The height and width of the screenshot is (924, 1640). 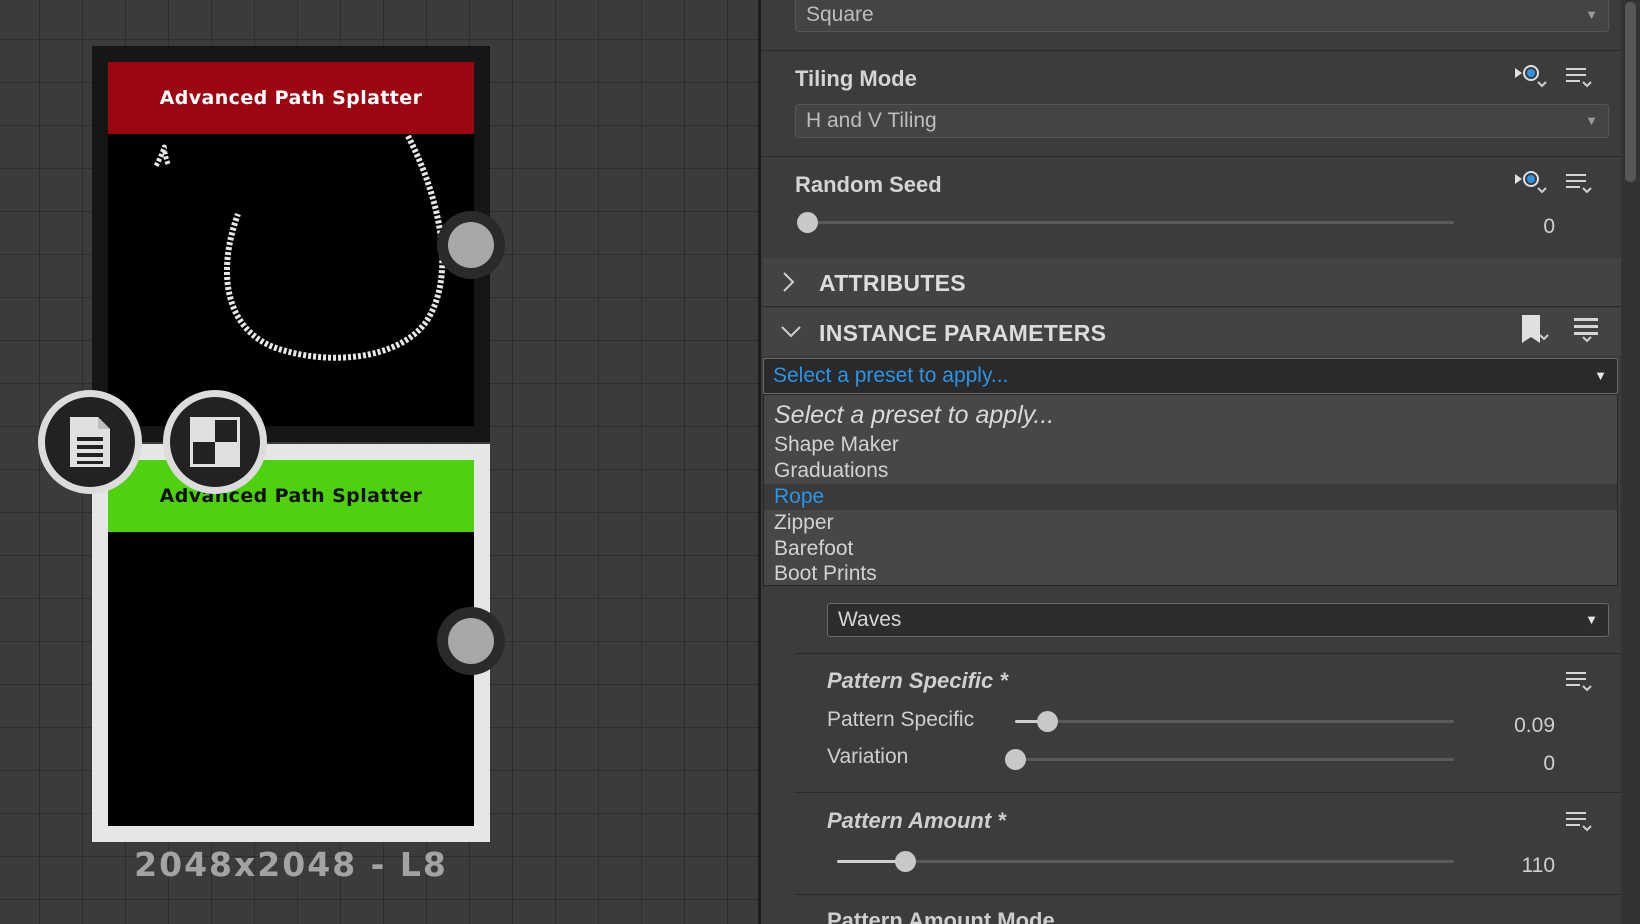 What do you see at coordinates (916, 820) in the screenshot?
I see `pattern-amount-group-title: Pattern Amount *` at bounding box center [916, 820].